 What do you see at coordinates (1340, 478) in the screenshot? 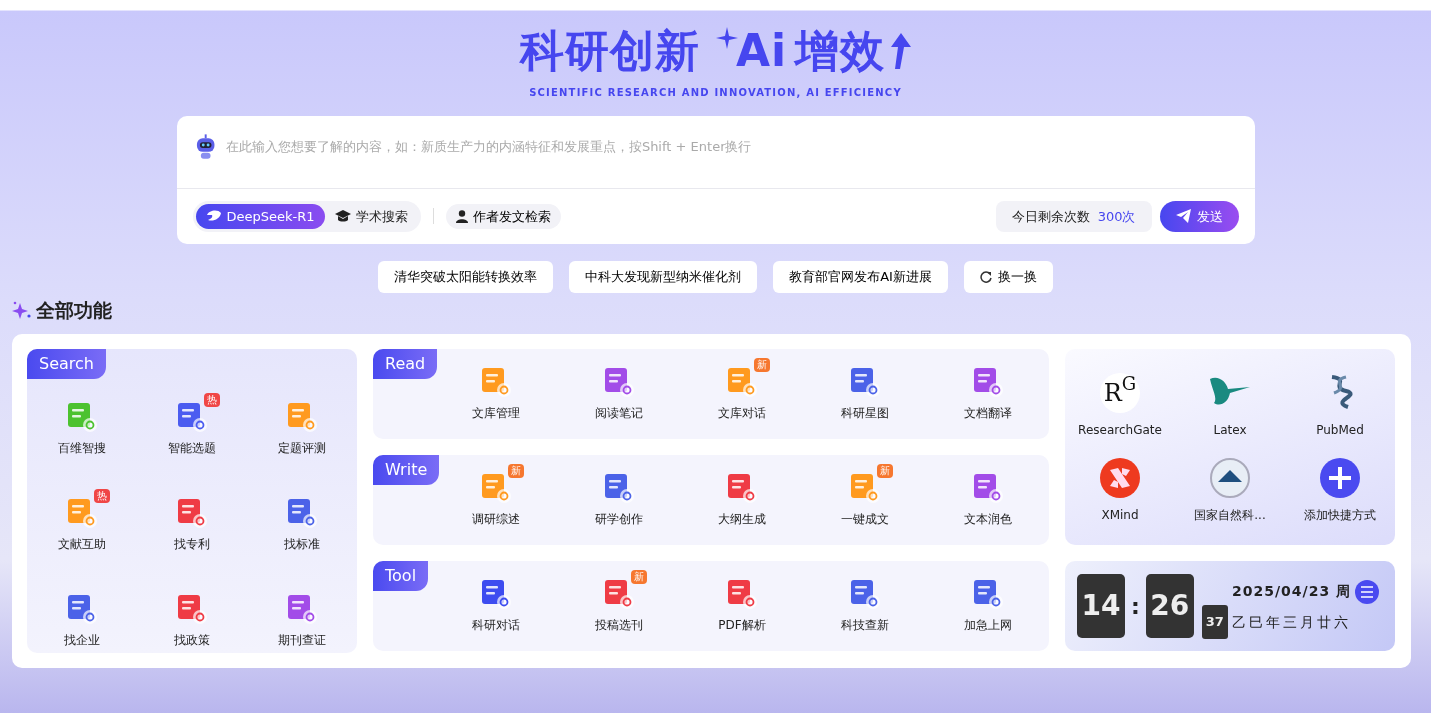
I see `add-icon` at bounding box center [1340, 478].